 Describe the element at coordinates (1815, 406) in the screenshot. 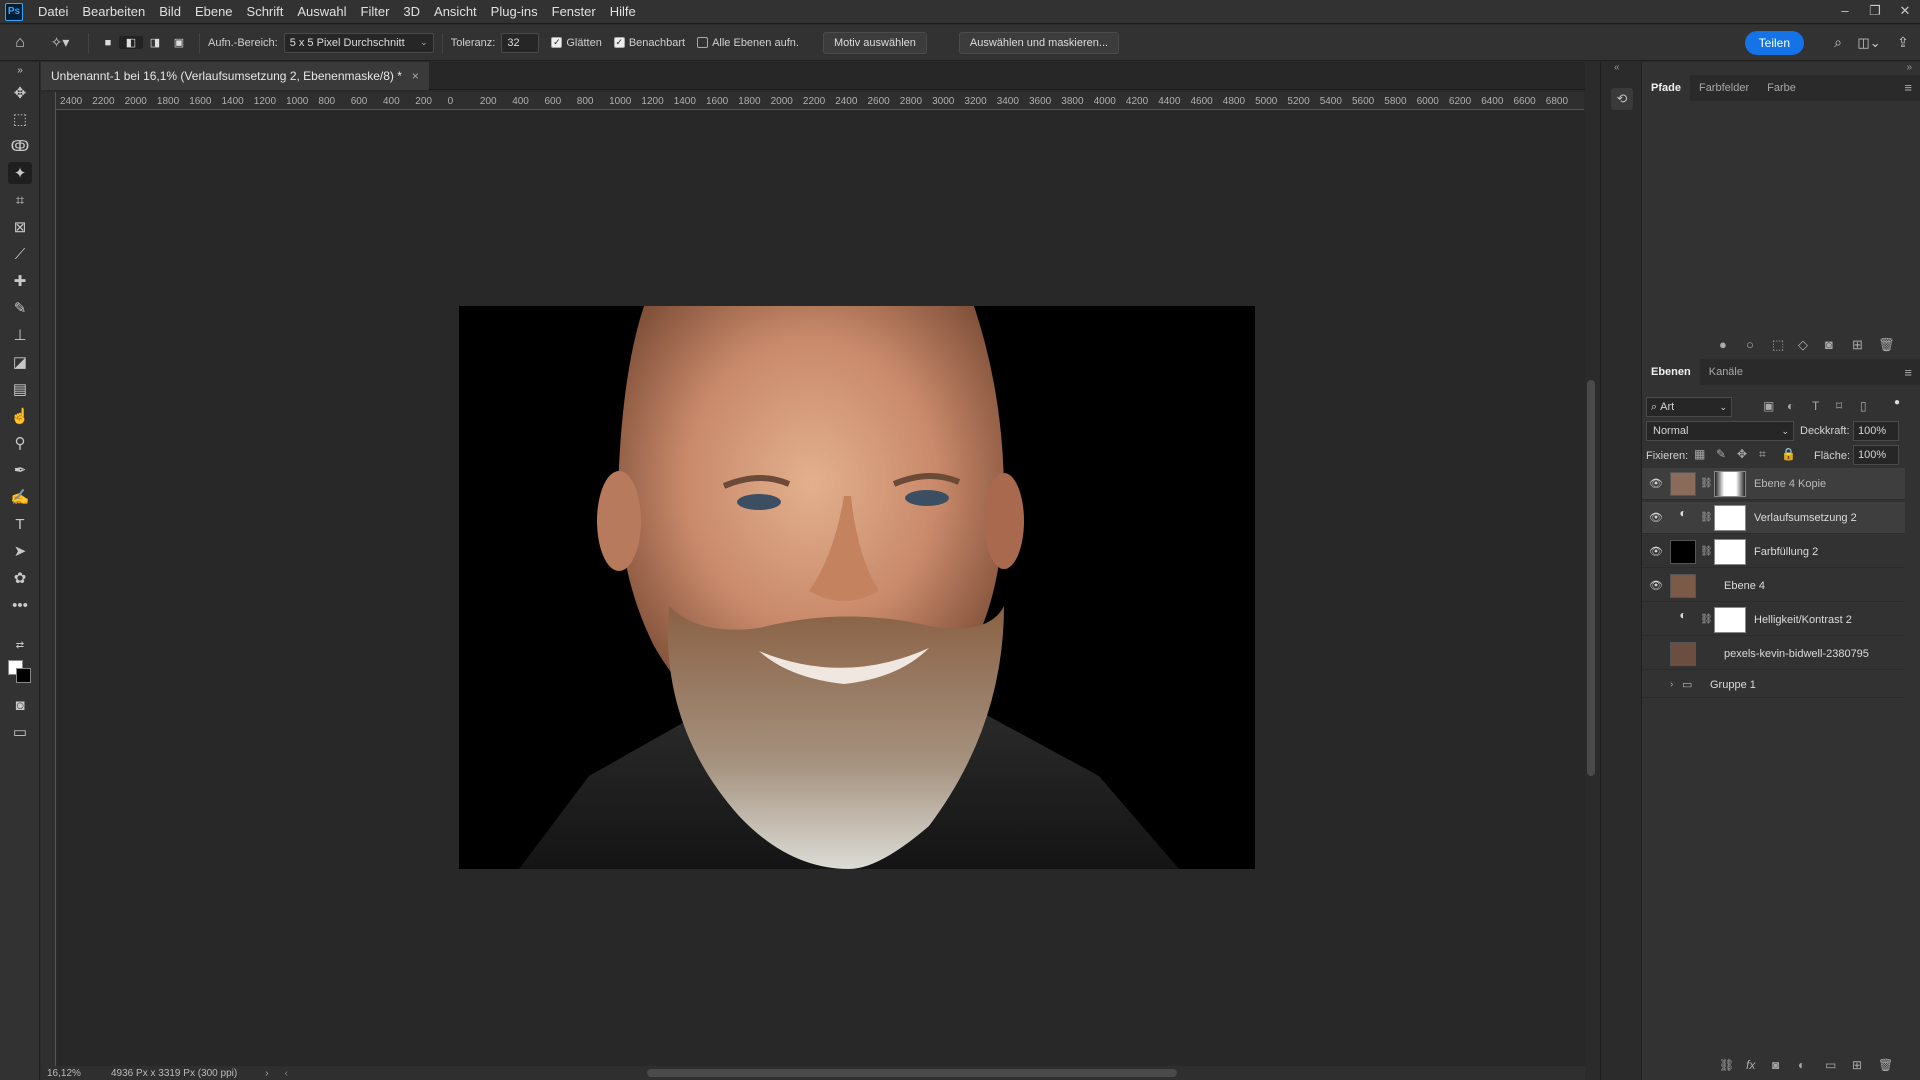

I see `filter-type-icon: T` at that location.